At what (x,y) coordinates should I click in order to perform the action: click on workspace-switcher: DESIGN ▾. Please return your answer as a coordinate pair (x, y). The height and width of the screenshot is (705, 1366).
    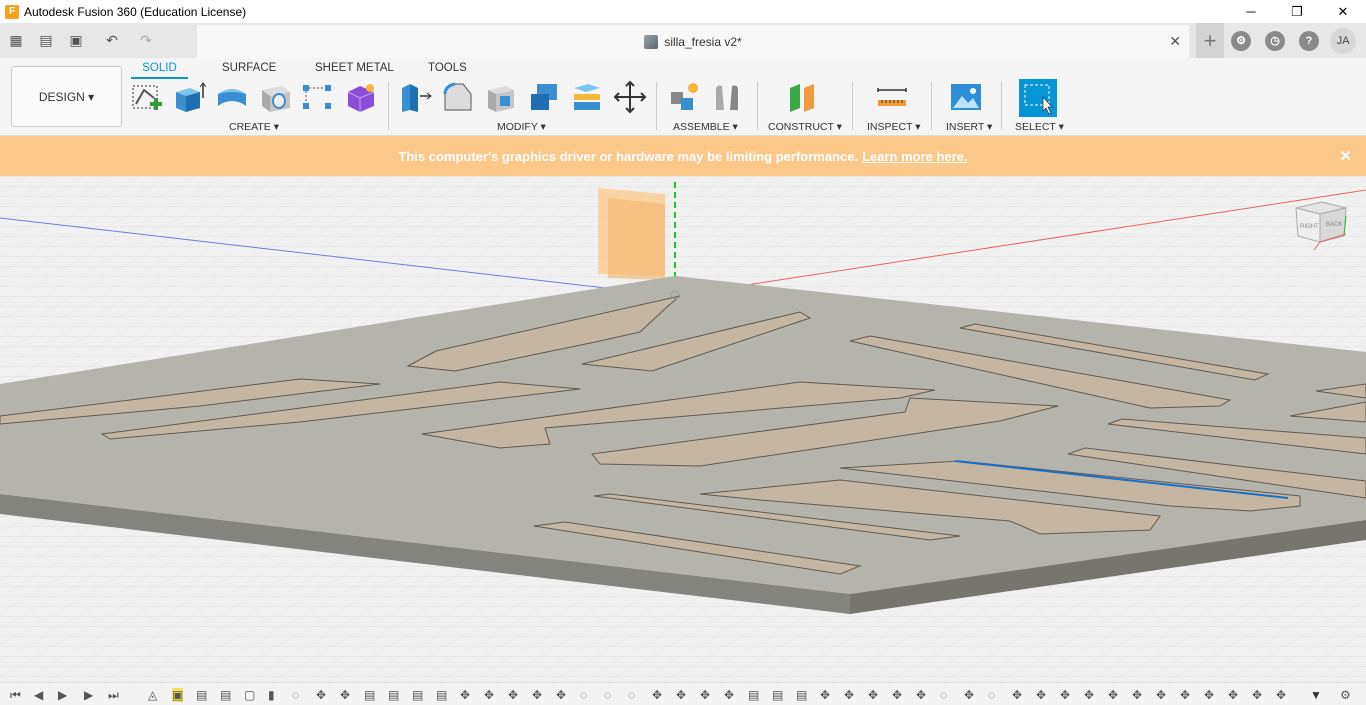
    Looking at the image, I should click on (66, 96).